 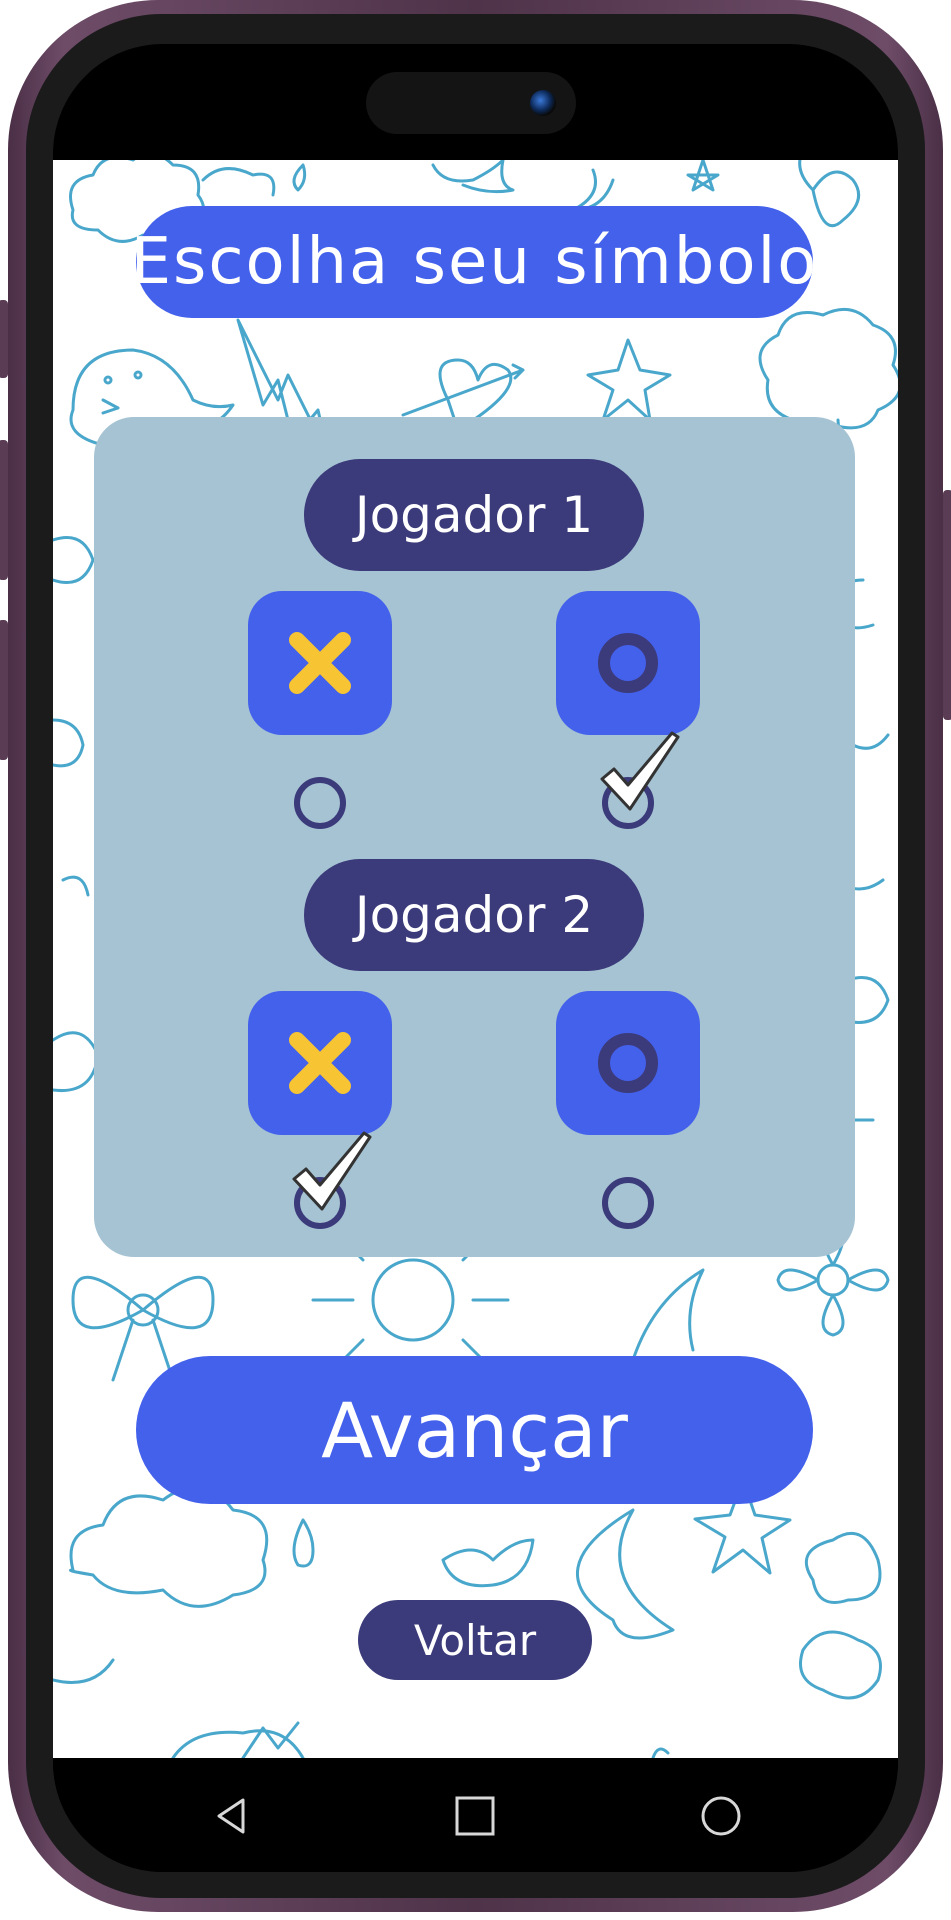 I want to click on nav-recents-button, so click(x=721, y=1816).